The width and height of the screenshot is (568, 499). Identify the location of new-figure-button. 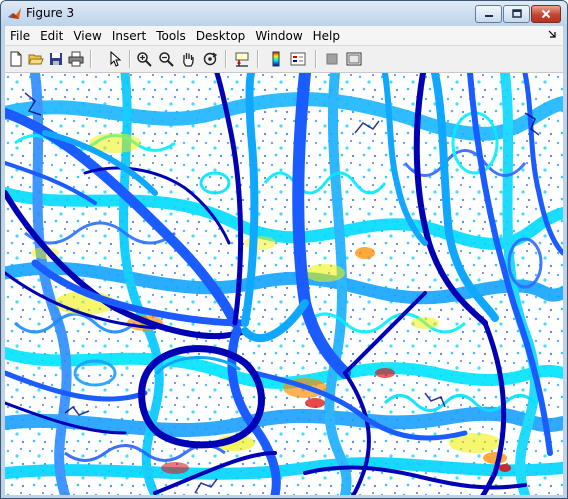
(16, 59).